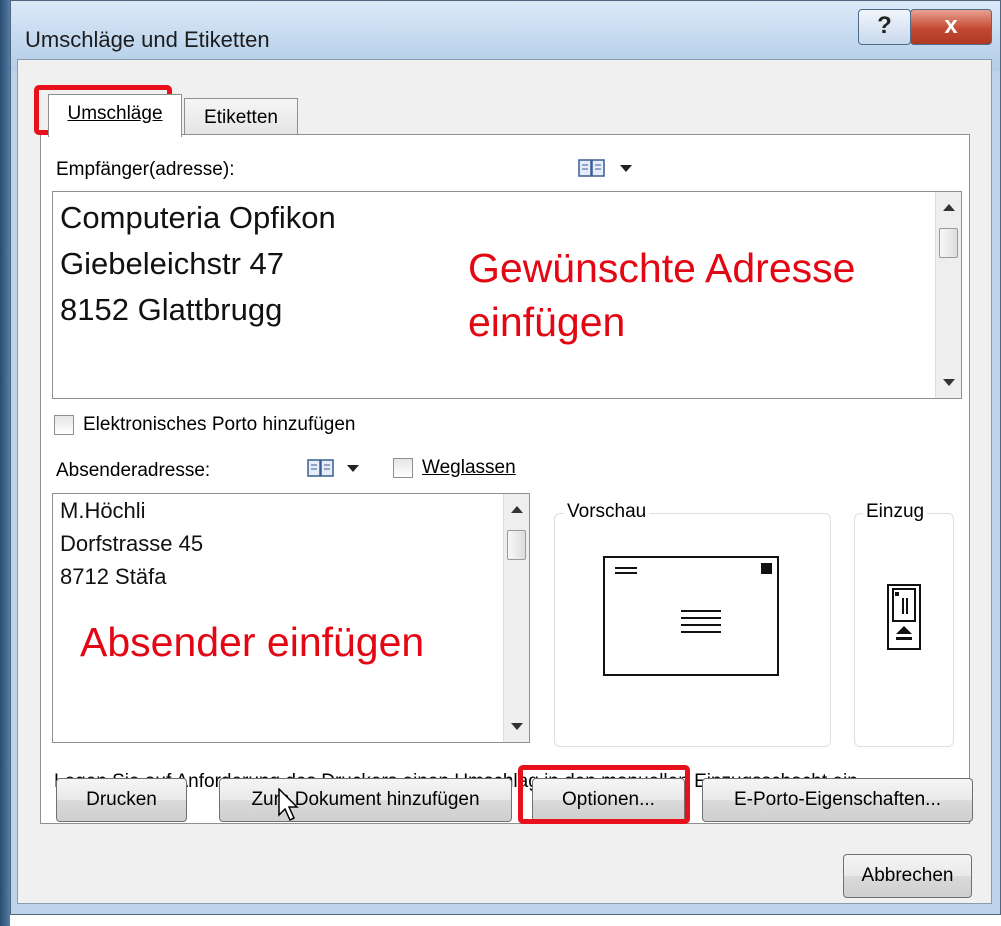 This screenshot has width=1001, height=926. What do you see at coordinates (904, 617) in the screenshot?
I see `envelope-feed-icon` at bounding box center [904, 617].